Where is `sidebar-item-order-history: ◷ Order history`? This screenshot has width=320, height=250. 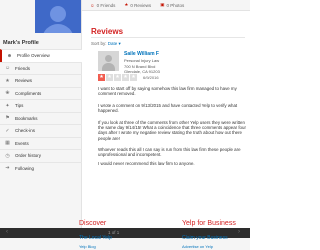 sidebar-item-order-history: ◷ Order history is located at coordinates (41, 155).